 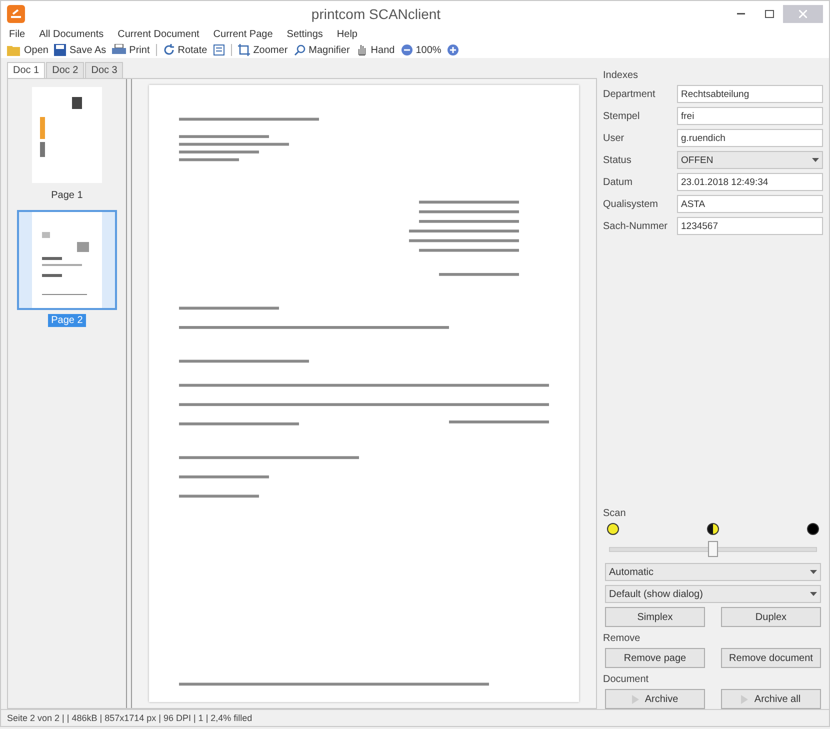 What do you see at coordinates (655, 617) in the screenshot?
I see `action-button: Simplex` at bounding box center [655, 617].